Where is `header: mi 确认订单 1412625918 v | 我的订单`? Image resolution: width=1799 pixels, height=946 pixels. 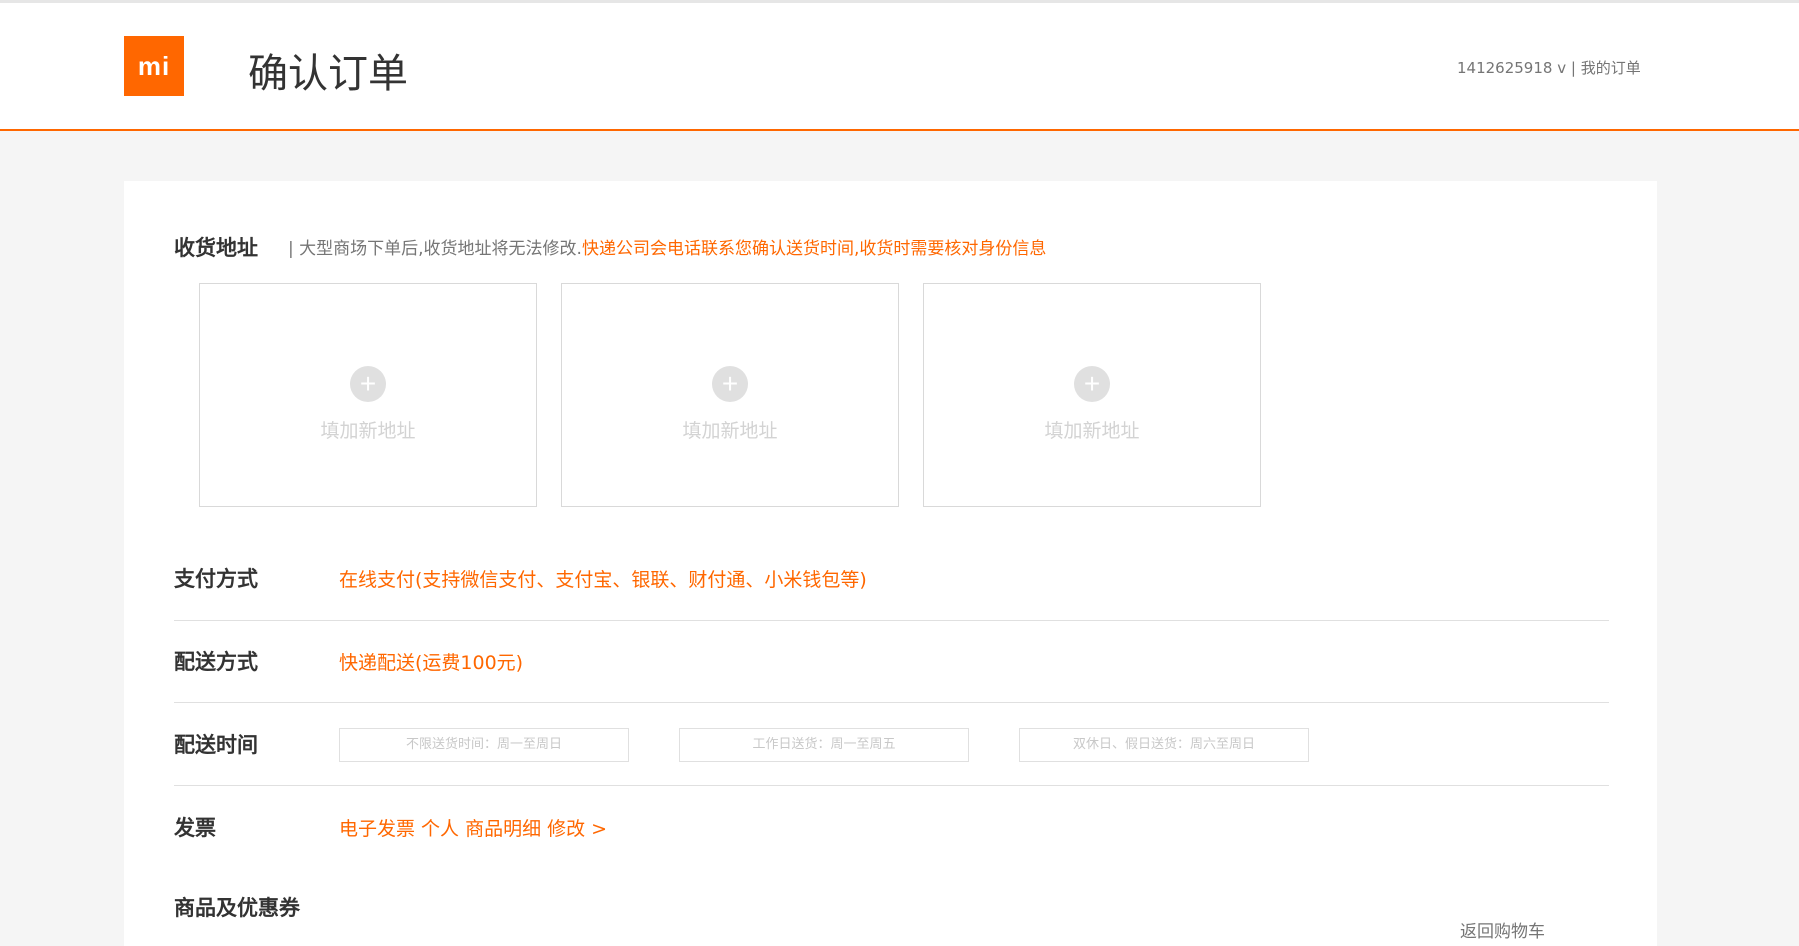
header: mi 确认订单 1412625918 v | 我的订单 is located at coordinates (899, 67).